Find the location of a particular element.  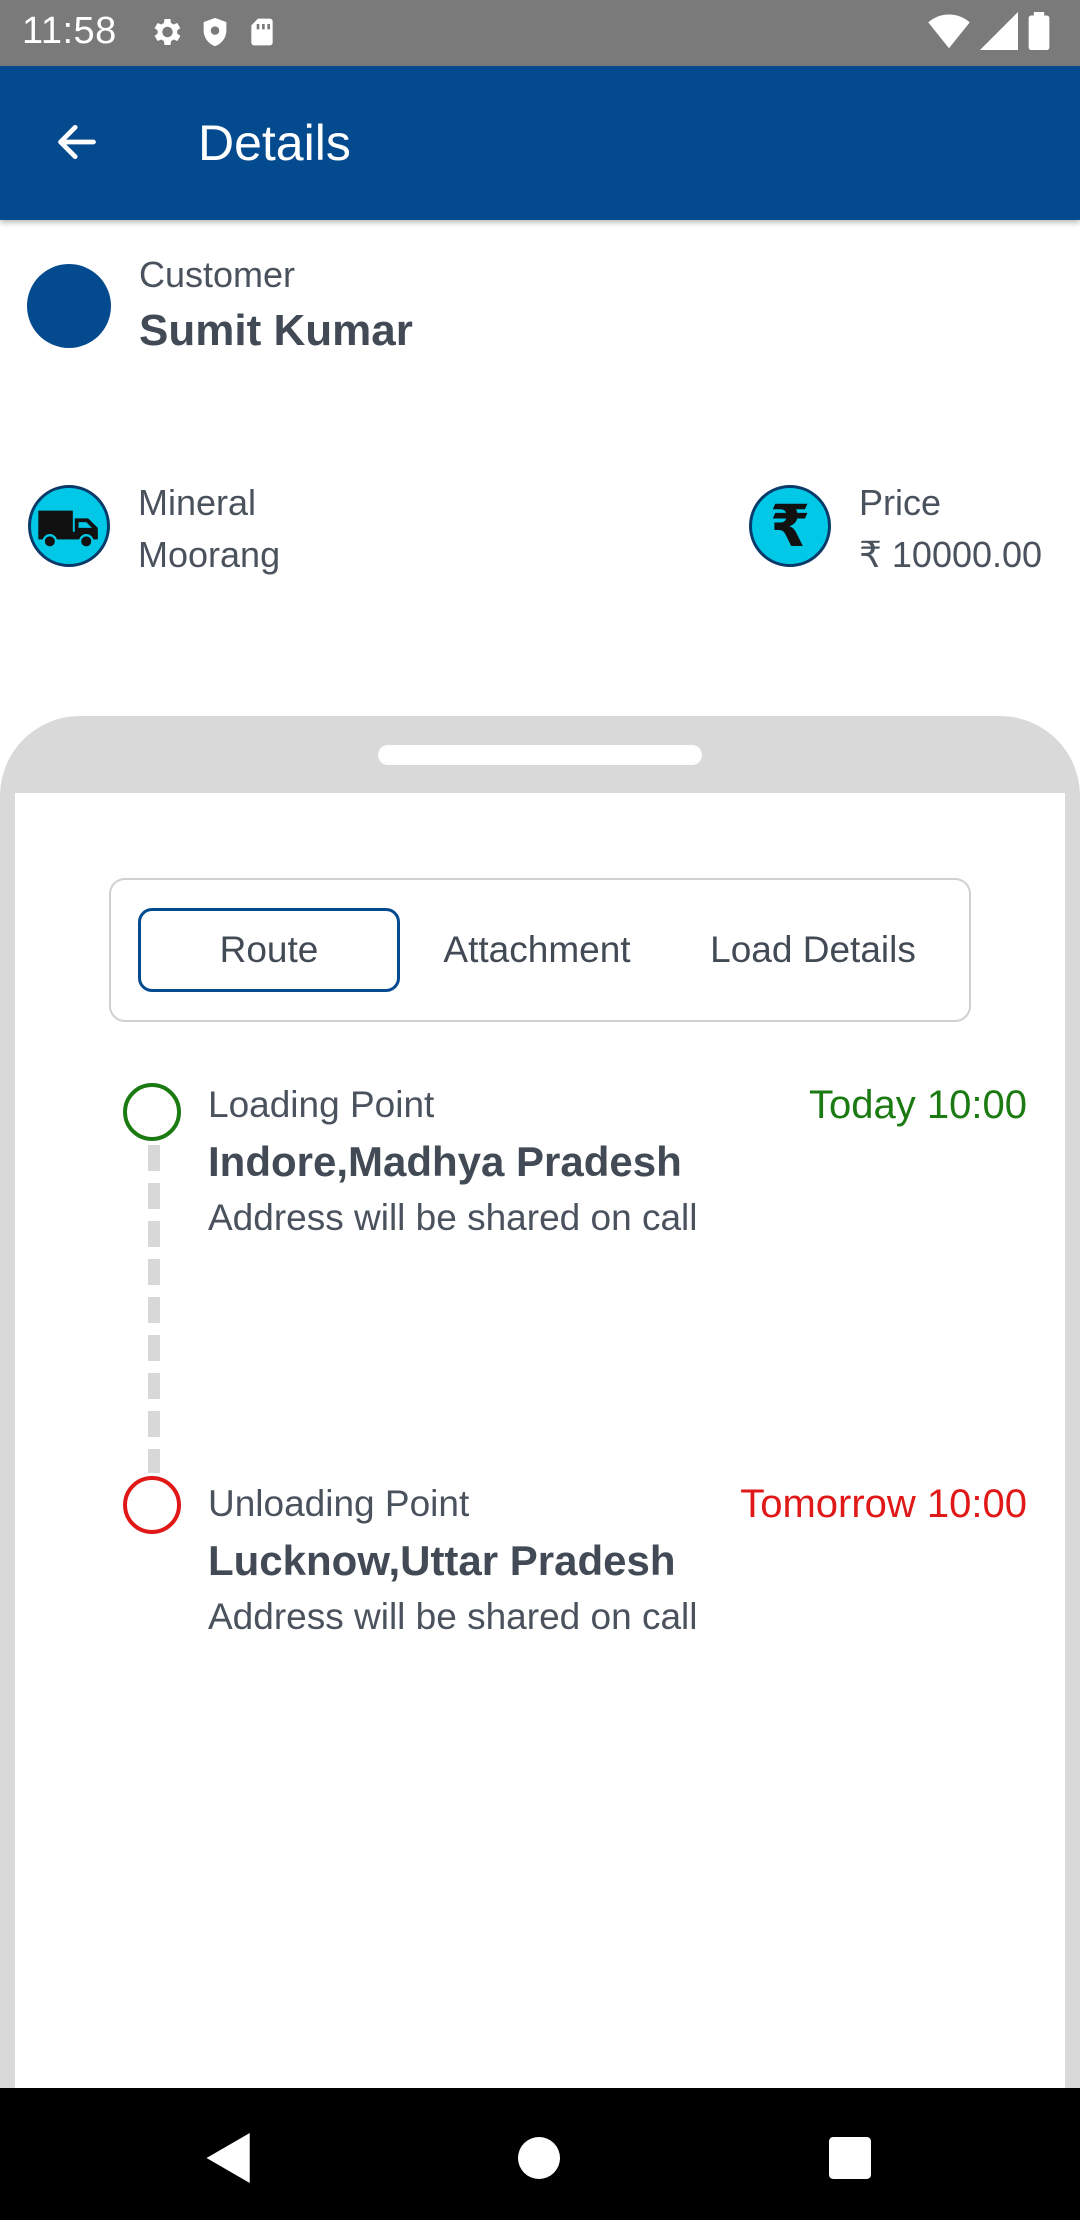

unloading-point-marker is located at coordinates (152, 1505).